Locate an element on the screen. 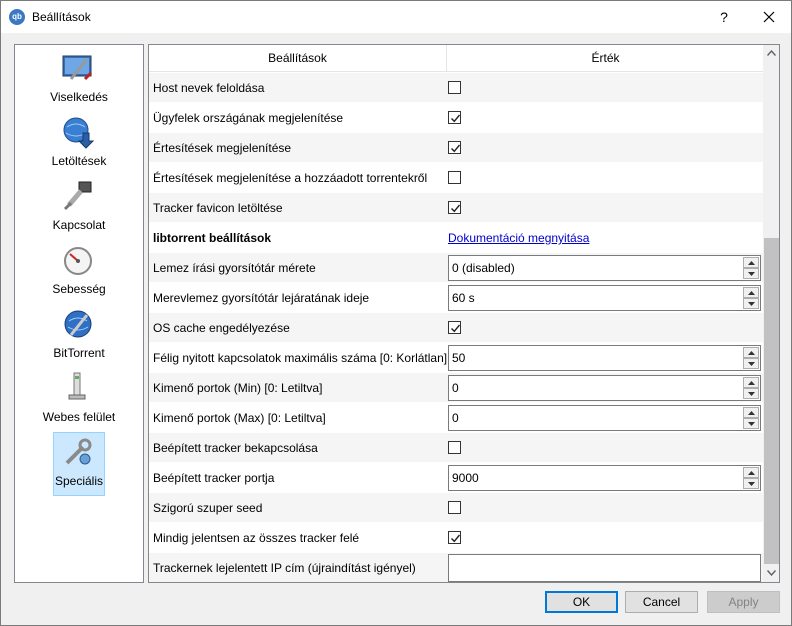  ok-button: OK is located at coordinates (581, 602).